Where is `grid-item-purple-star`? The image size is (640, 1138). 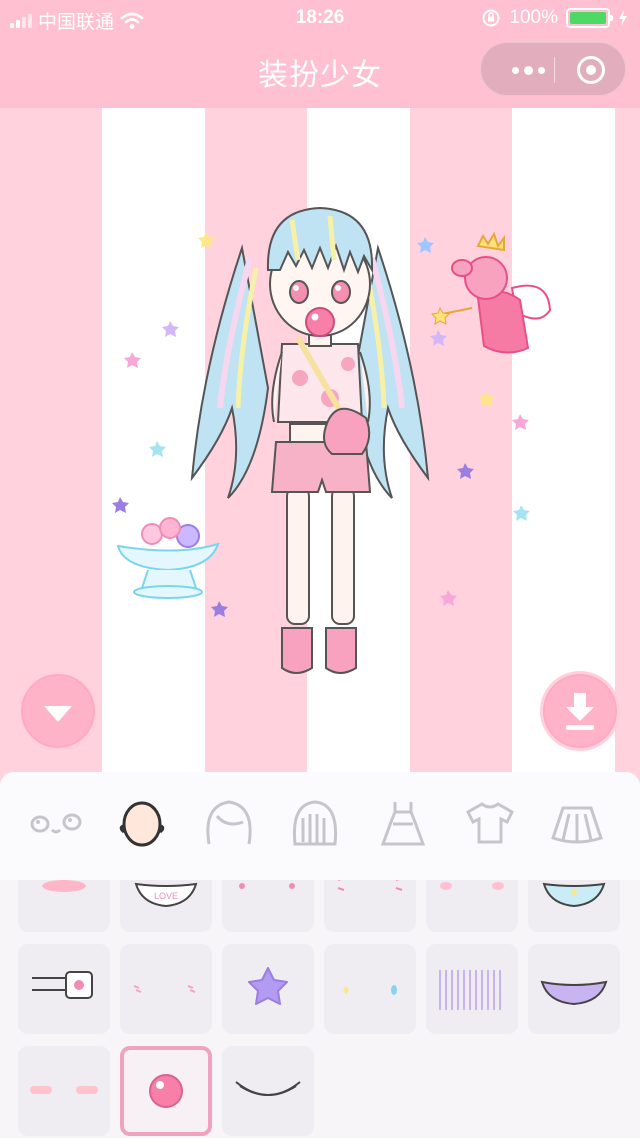 grid-item-purple-star is located at coordinates (268, 989).